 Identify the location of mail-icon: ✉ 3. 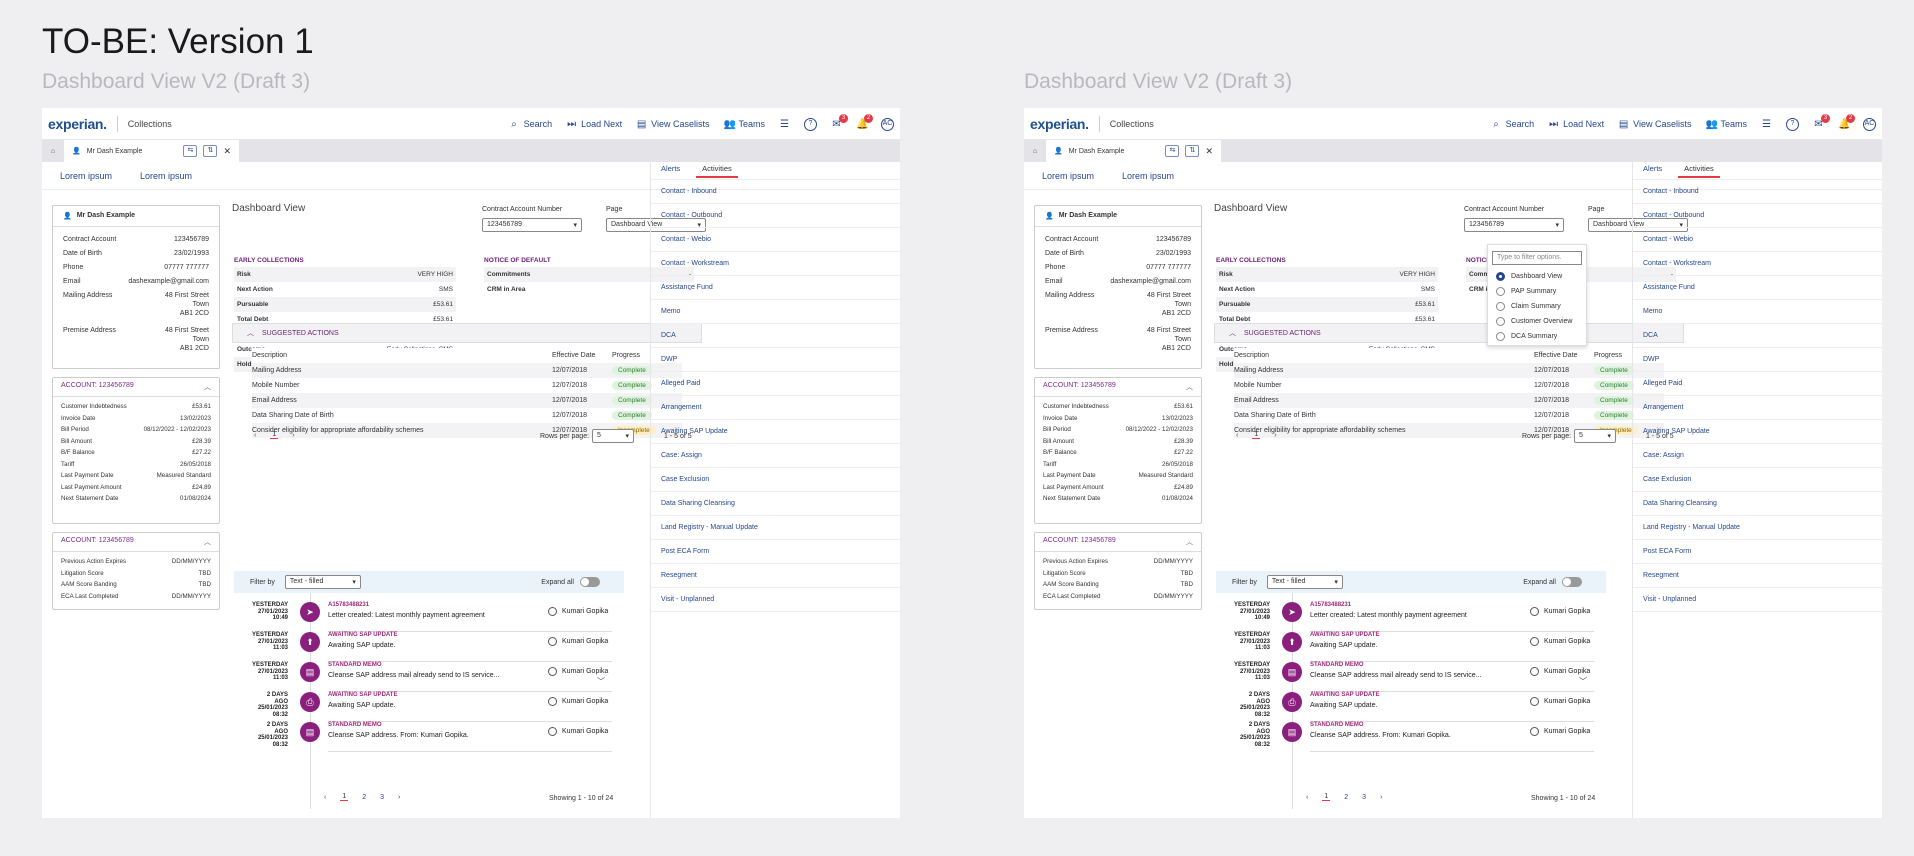
(1821, 121).